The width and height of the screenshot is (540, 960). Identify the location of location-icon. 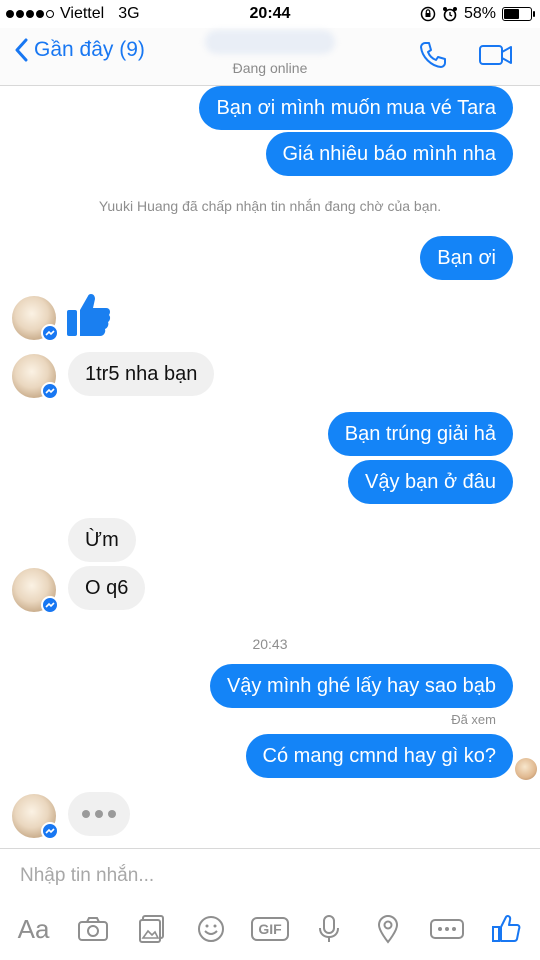
(388, 929).